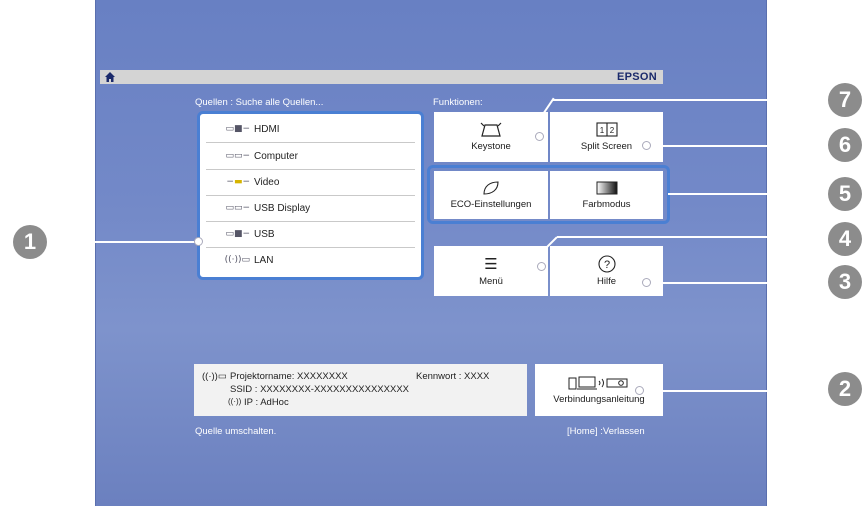 Image resolution: width=868 pixels, height=506 pixels. I want to click on callout-badge-2: 2, so click(845, 389).